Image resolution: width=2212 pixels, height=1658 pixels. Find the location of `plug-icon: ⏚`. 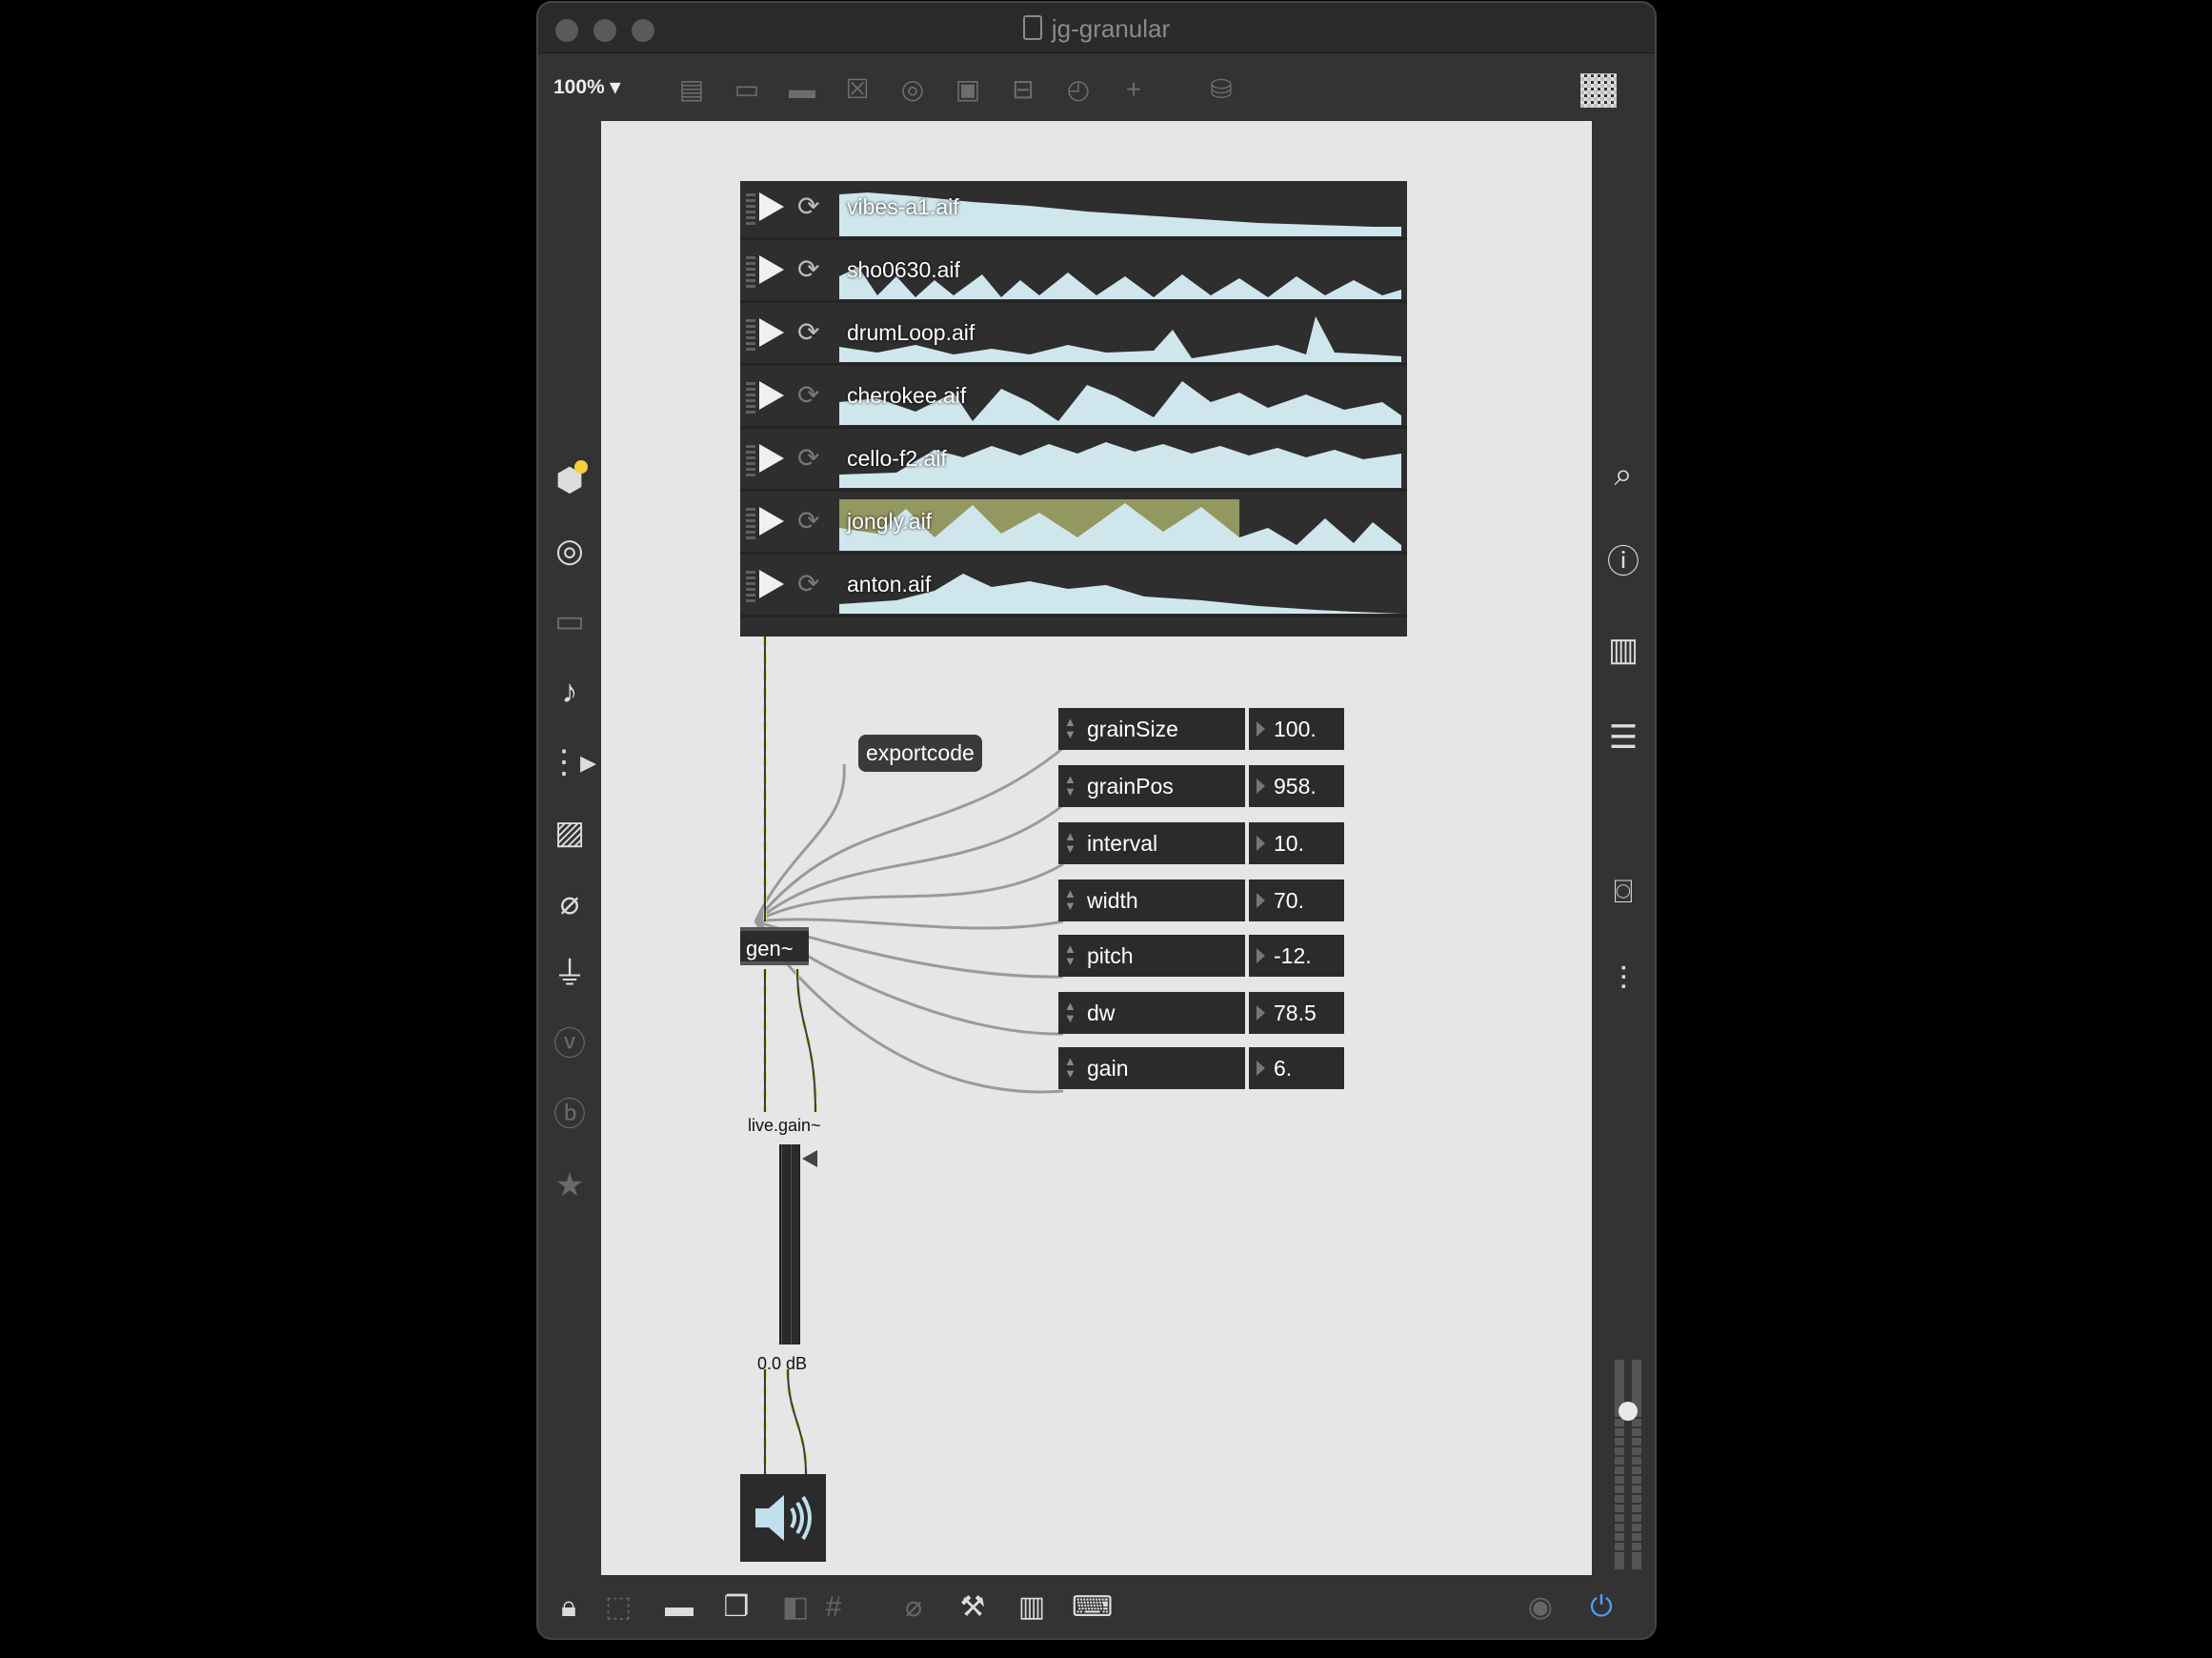

plug-icon: ⏚ is located at coordinates (570, 974).